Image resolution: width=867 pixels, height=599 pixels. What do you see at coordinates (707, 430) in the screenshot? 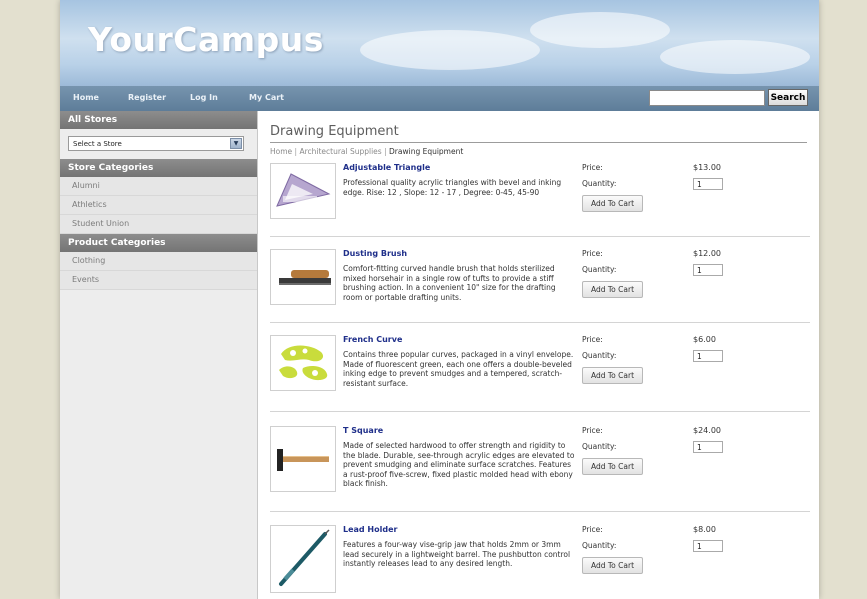
I see `product-price: $24.00` at bounding box center [707, 430].